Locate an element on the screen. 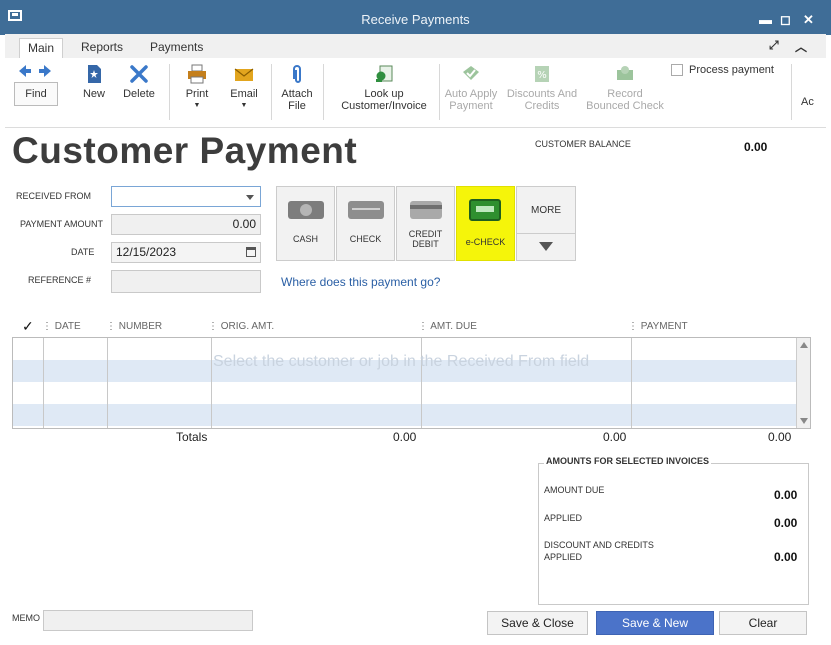 Image resolution: width=831 pixels, height=645 pixels. expand-icon: ⤢ is located at coordinates (774, 45).